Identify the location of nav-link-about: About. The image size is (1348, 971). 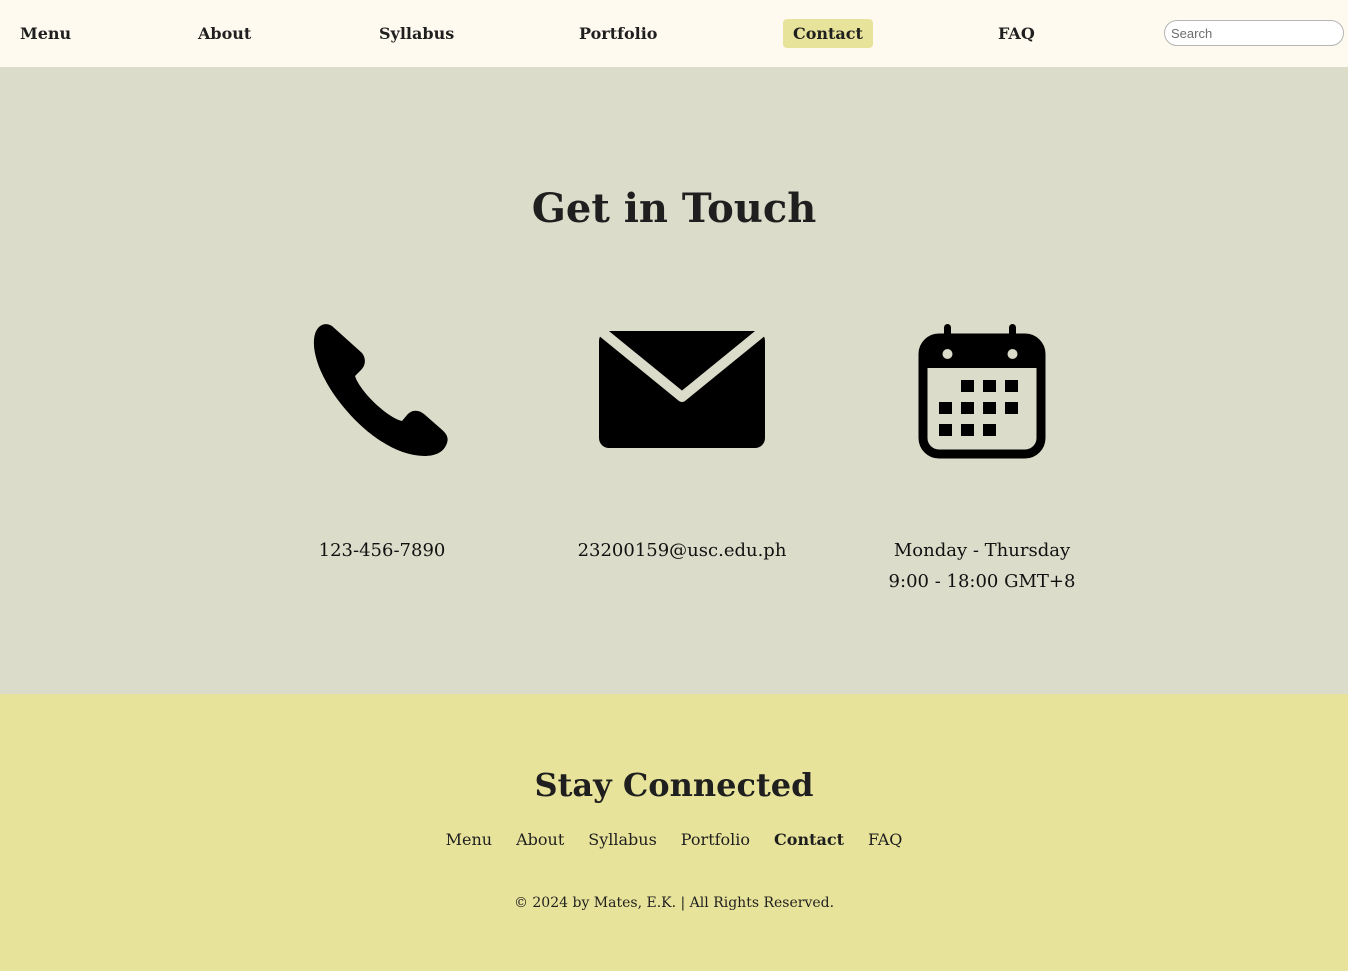
(224, 33).